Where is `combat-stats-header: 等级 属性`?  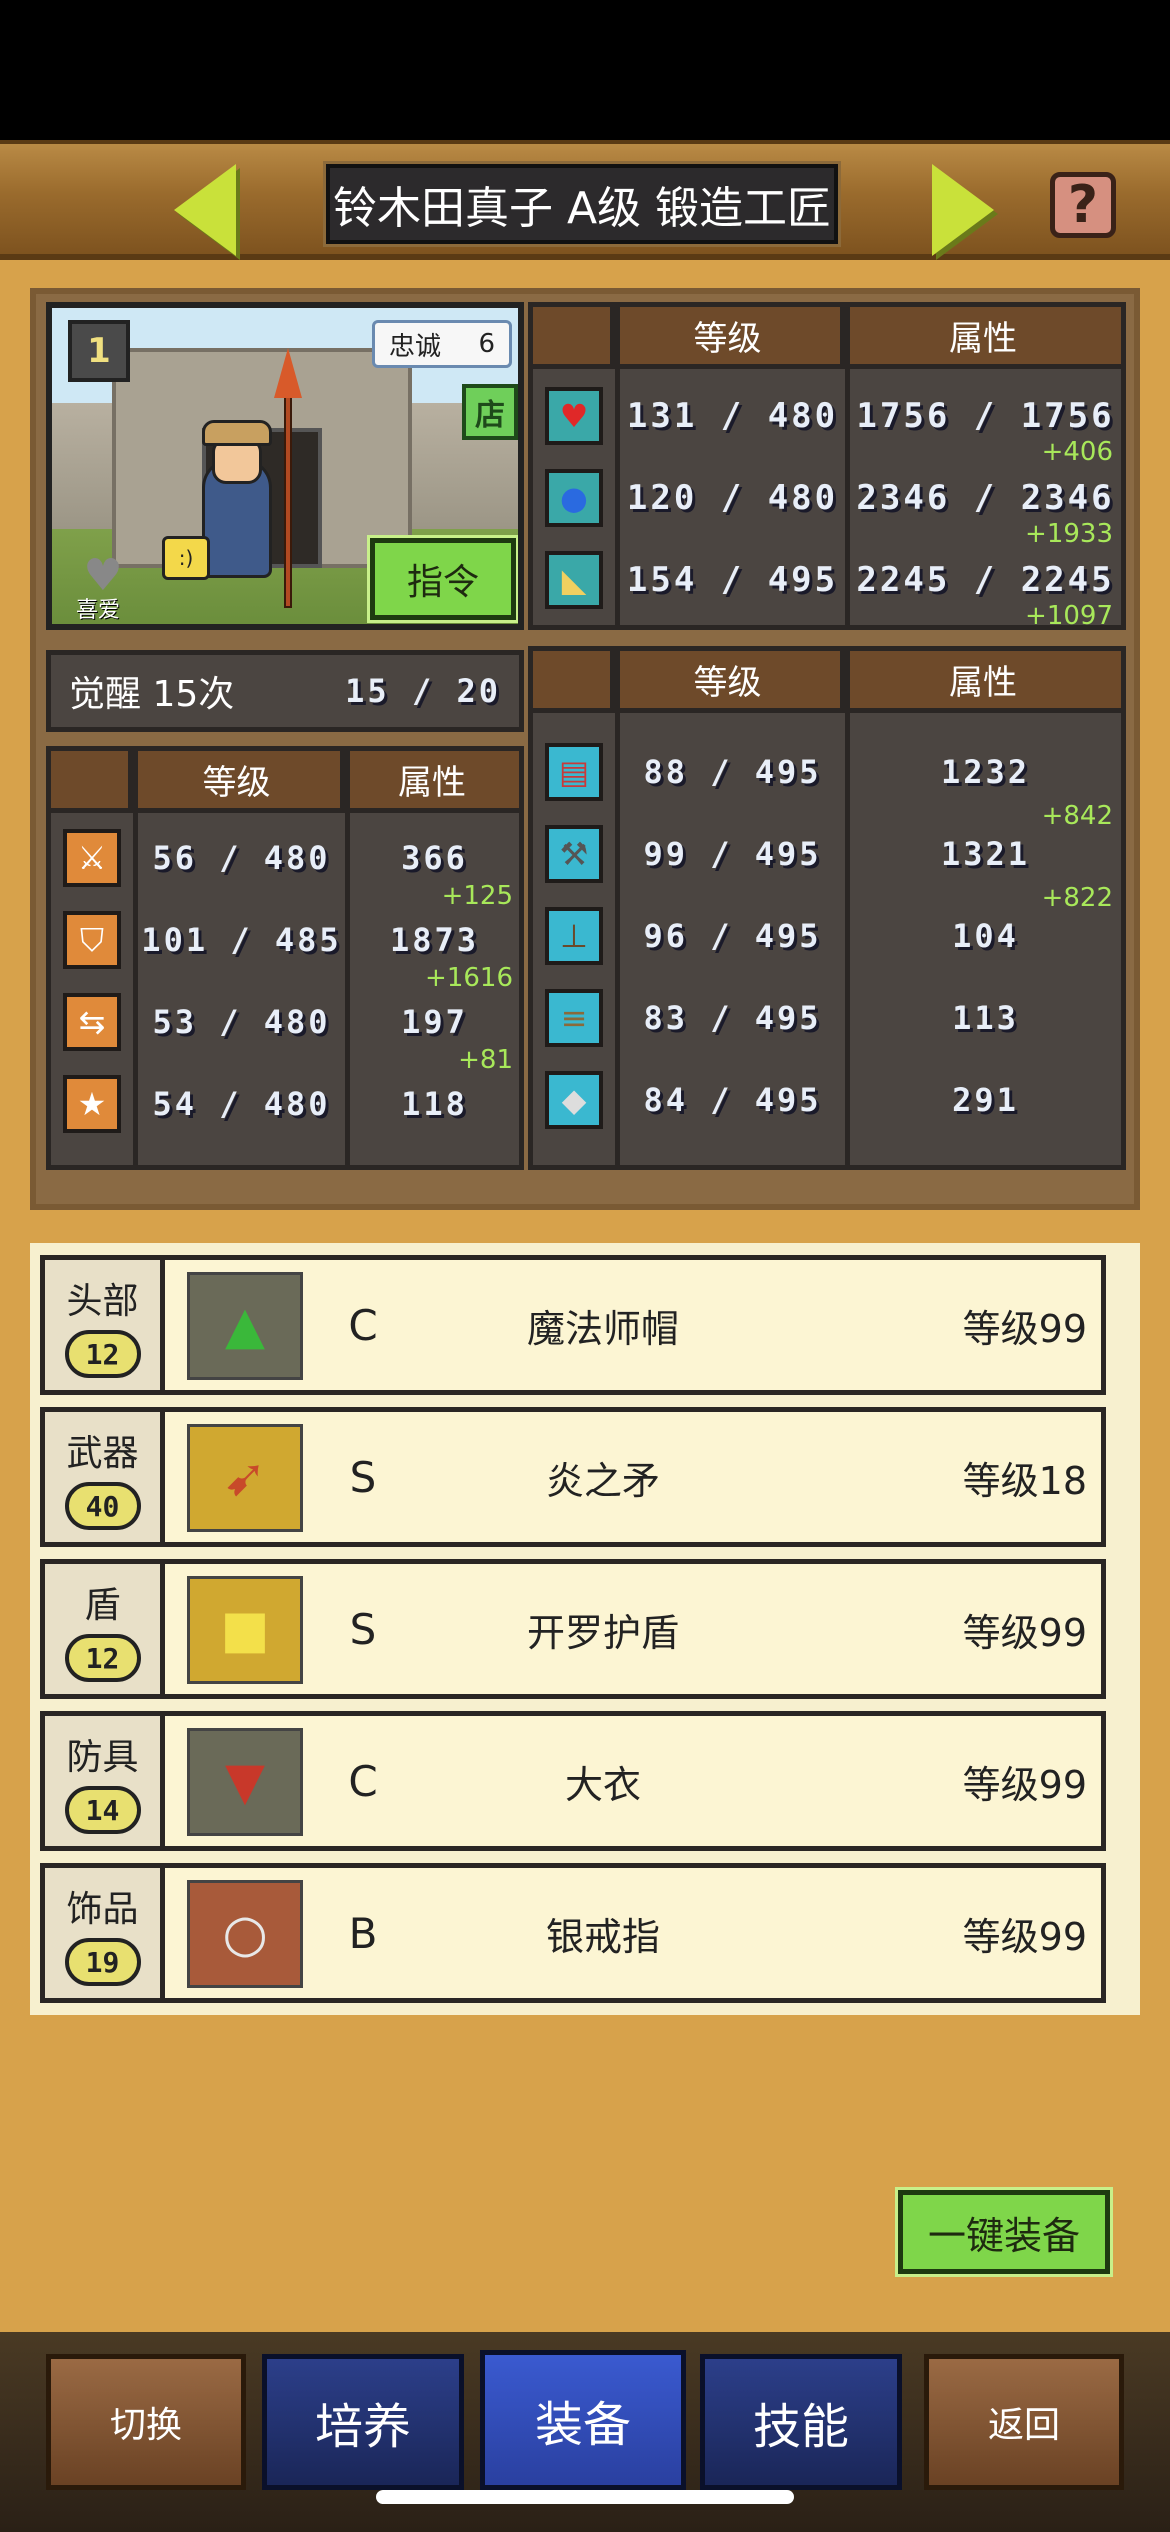 combat-stats-header: 等级 属性 is located at coordinates (285, 782).